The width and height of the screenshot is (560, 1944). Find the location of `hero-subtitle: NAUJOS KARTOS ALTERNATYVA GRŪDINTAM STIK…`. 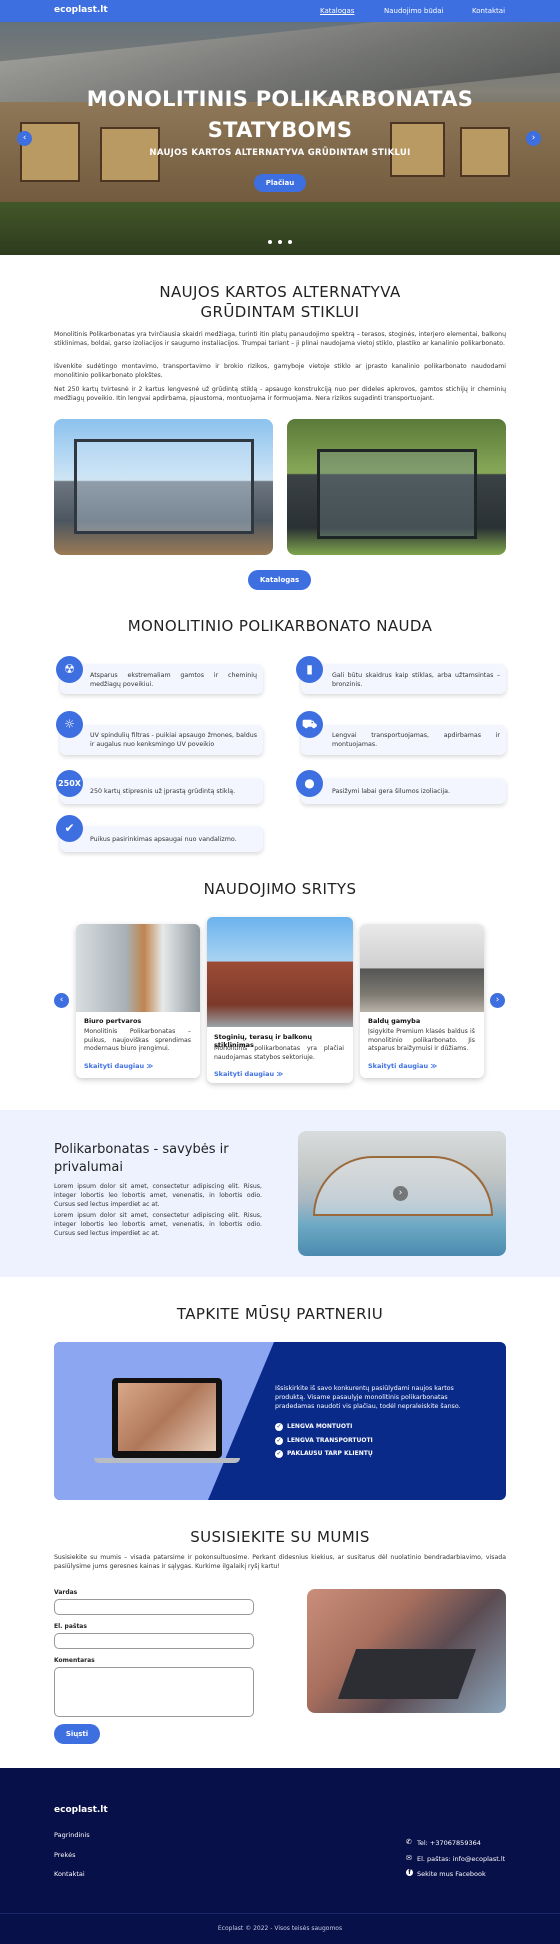

hero-subtitle: NAUJOS KARTOS ALTERNATYVA GRŪDINTAM STIK… is located at coordinates (280, 153).